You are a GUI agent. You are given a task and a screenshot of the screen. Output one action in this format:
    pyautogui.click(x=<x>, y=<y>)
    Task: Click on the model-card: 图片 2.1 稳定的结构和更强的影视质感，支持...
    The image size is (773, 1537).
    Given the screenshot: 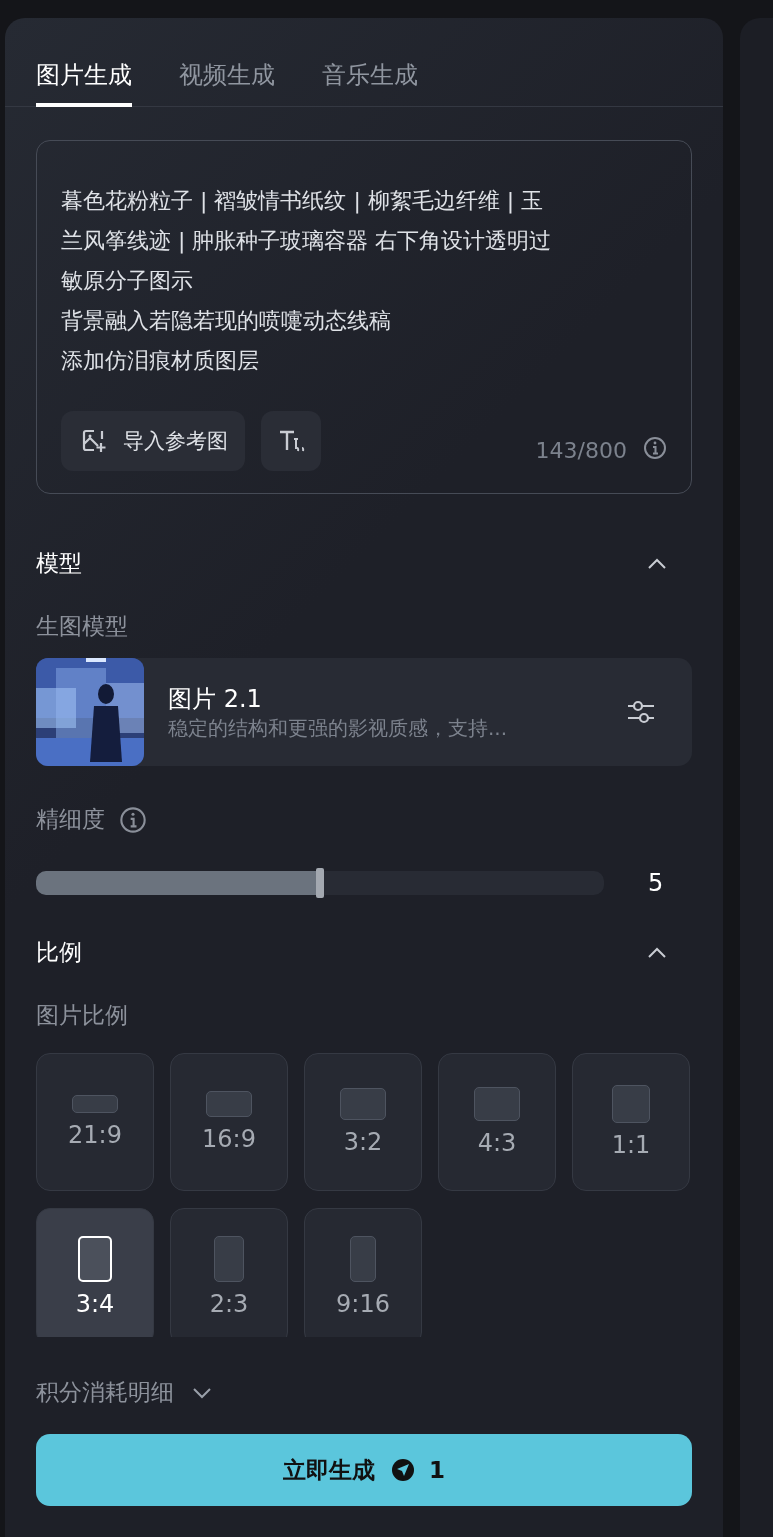 What is the action you would take?
    pyautogui.click(x=364, y=712)
    